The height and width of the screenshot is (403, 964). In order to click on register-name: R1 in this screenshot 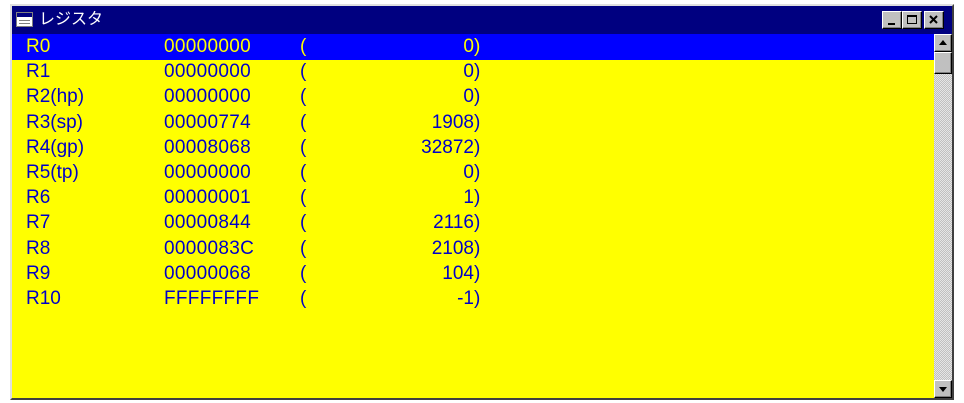, I will do `click(38, 72)`.